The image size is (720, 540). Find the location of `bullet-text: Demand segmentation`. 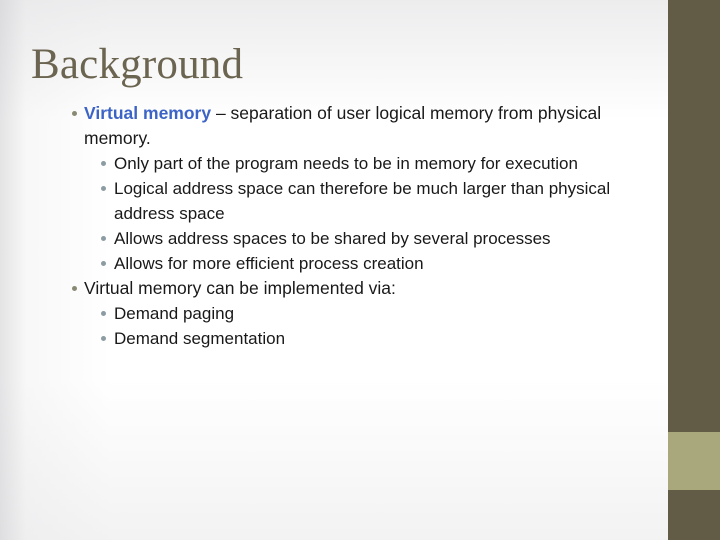

bullet-text: Demand segmentation is located at coordinates (200, 338).